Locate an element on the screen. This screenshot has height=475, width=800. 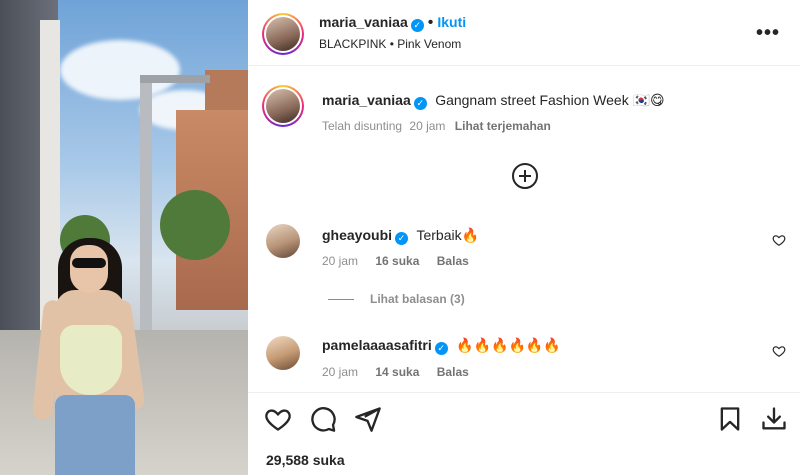
bookmark-icon is located at coordinates (730, 419).